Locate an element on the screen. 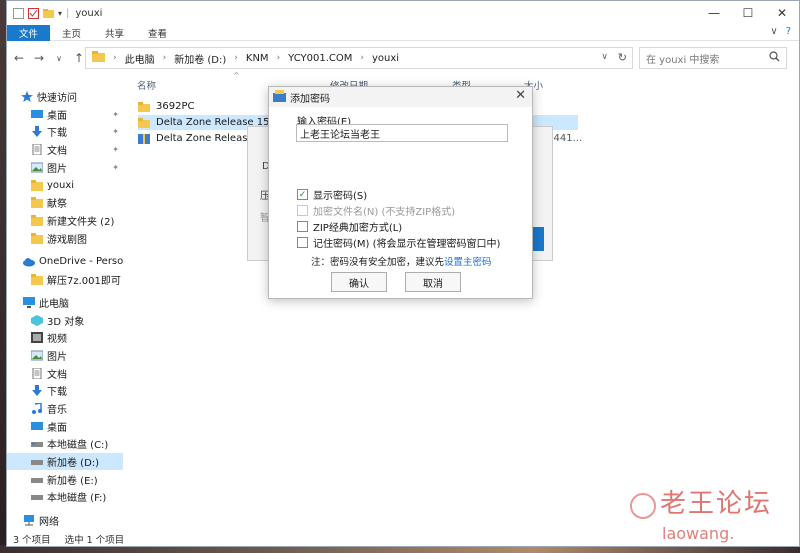  sidebar-item-game-plot: 游戏剧图 is located at coordinates (77, 238).